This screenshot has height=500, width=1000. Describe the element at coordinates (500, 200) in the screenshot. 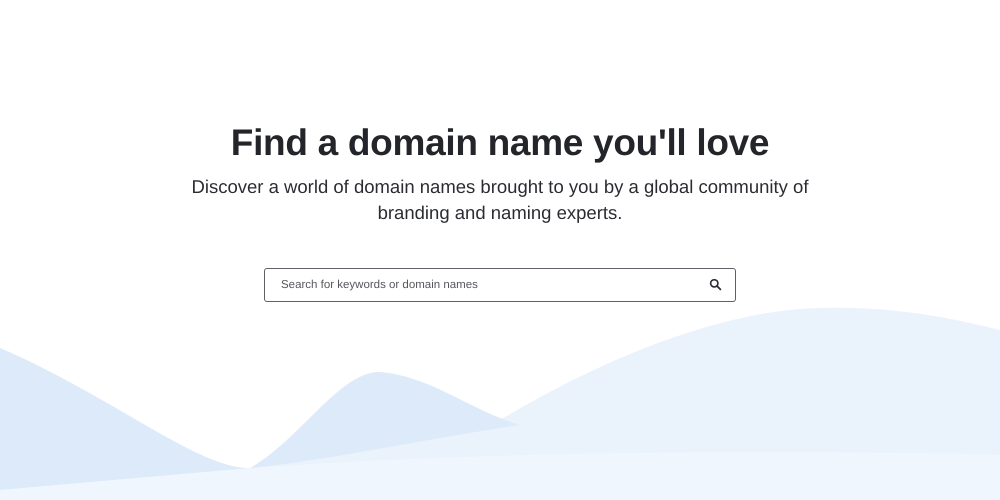

I see `page-subtitle: Discover a world of domain names brought to you by a global community of branding and naming experts.` at that location.